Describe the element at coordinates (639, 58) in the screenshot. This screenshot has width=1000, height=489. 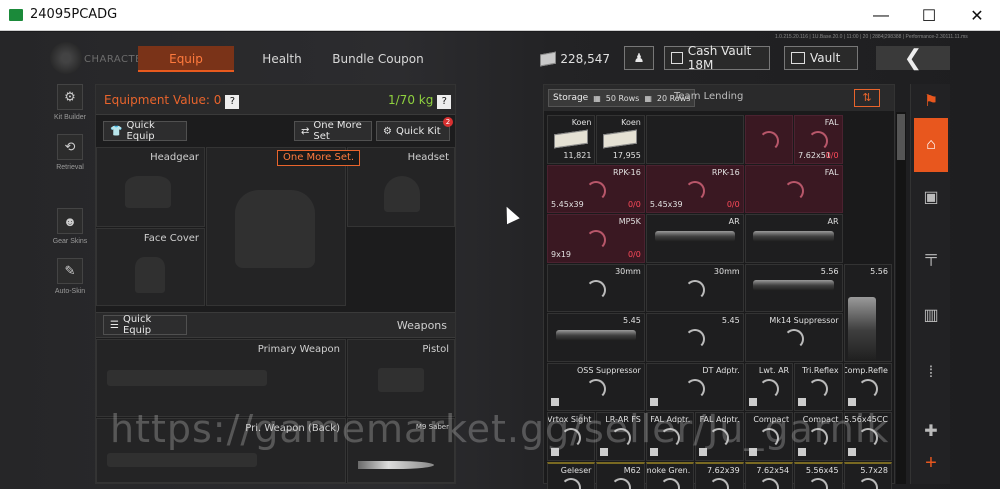
I see `trader-button: ♟` at that location.